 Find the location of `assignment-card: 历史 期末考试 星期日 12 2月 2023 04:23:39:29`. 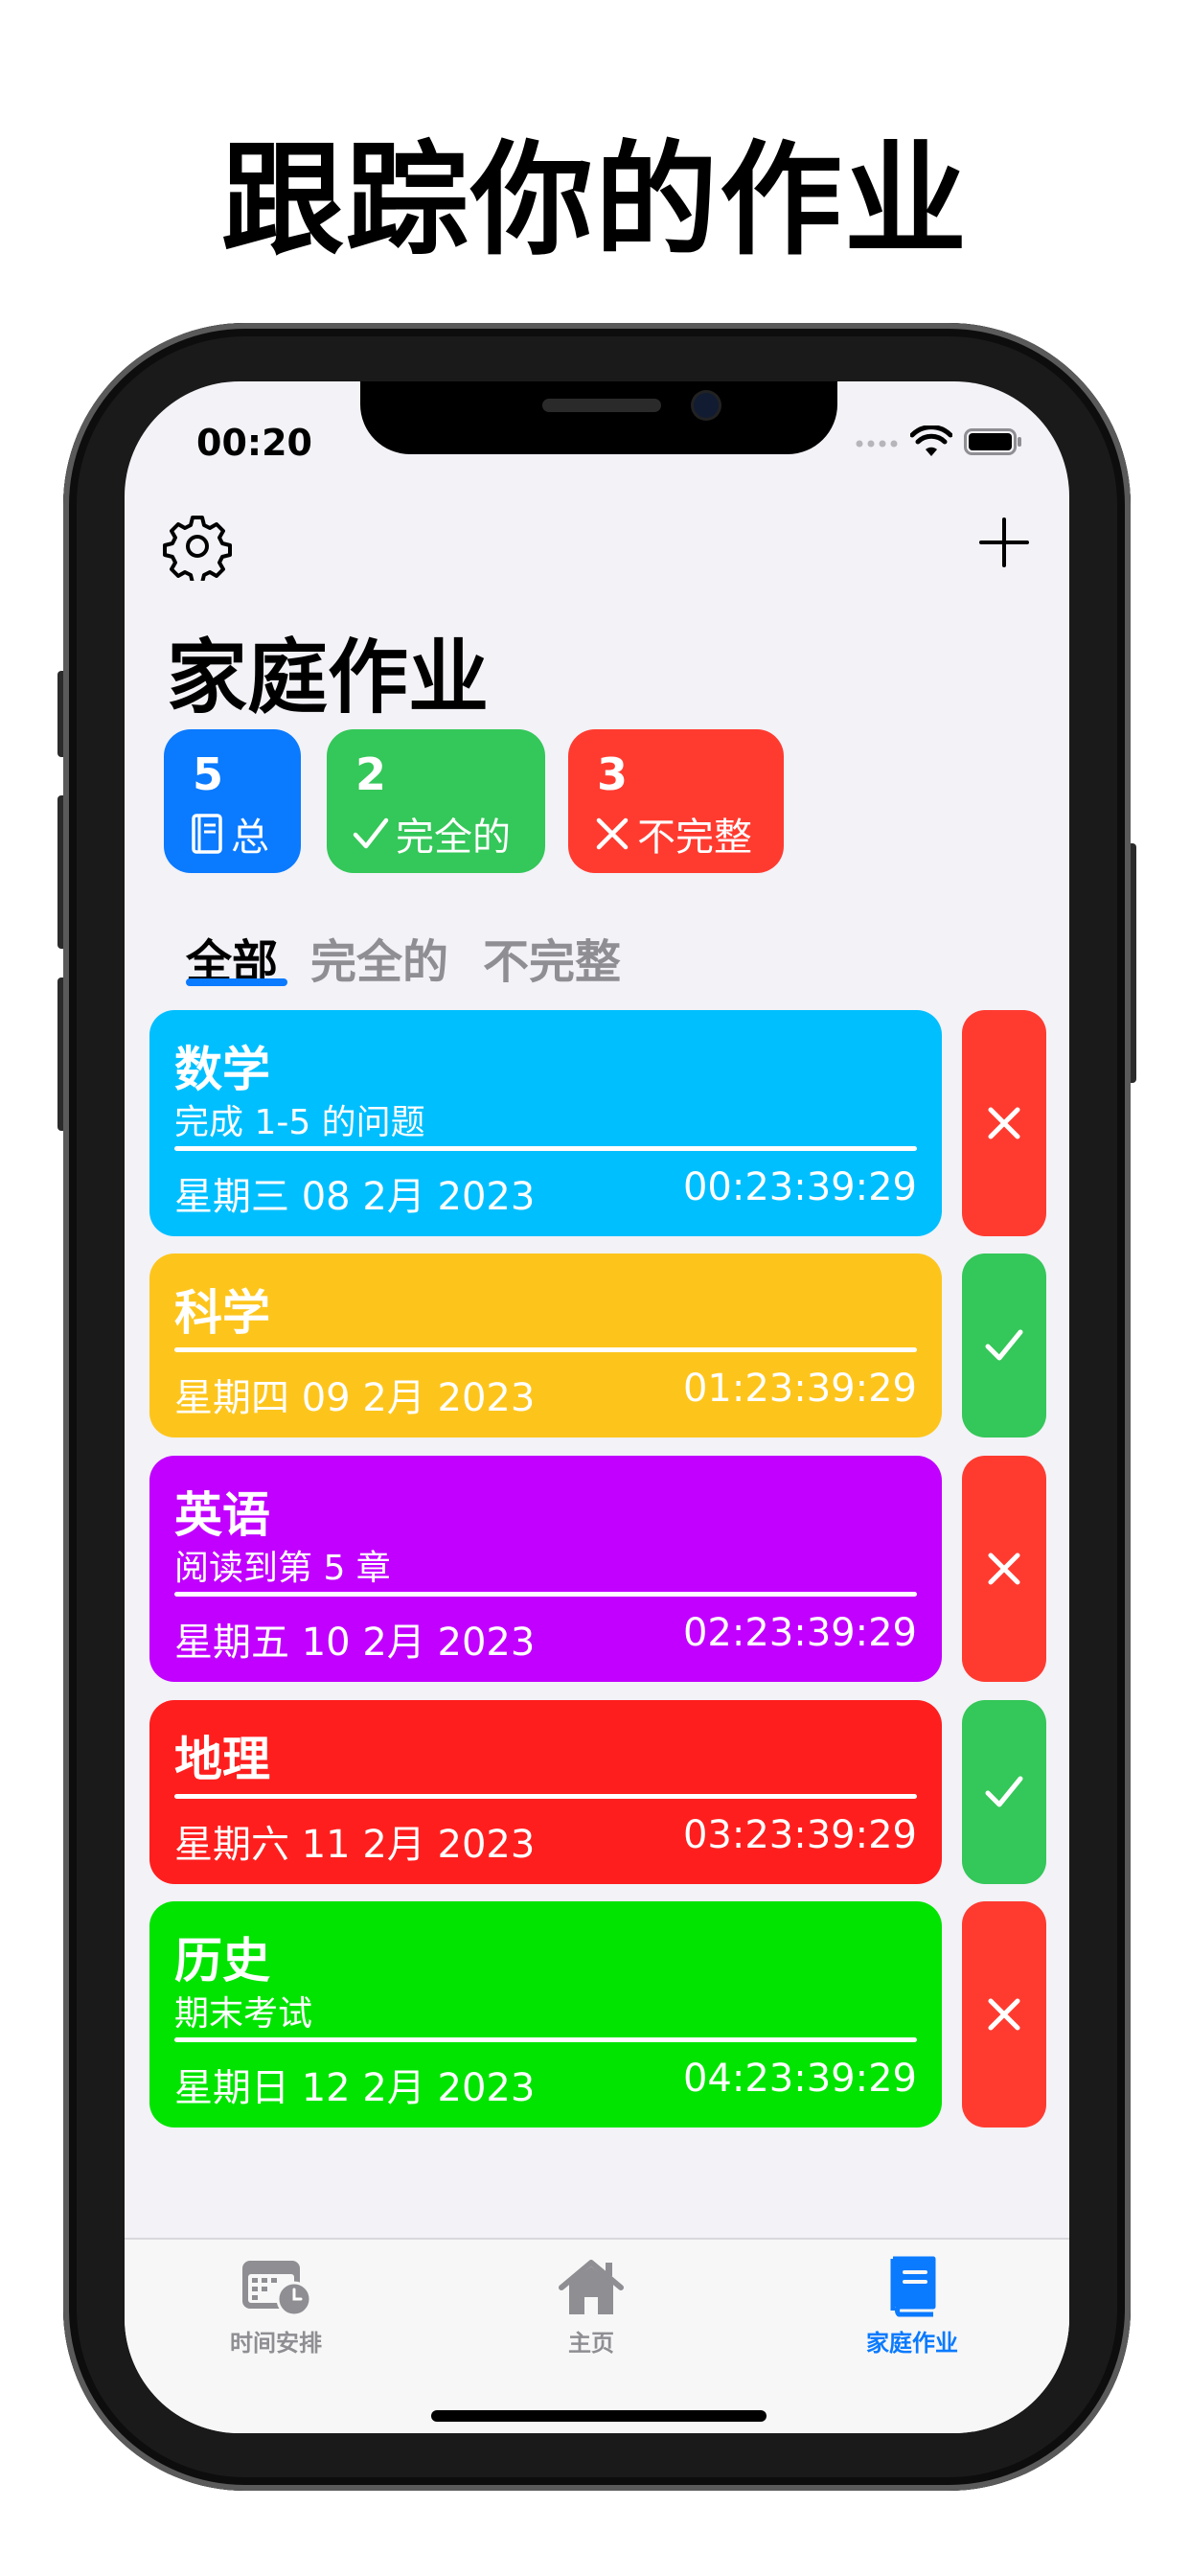

assignment-card: 历史 期末考试 星期日 12 2月 2023 04:23:39:29 is located at coordinates (545, 2014).